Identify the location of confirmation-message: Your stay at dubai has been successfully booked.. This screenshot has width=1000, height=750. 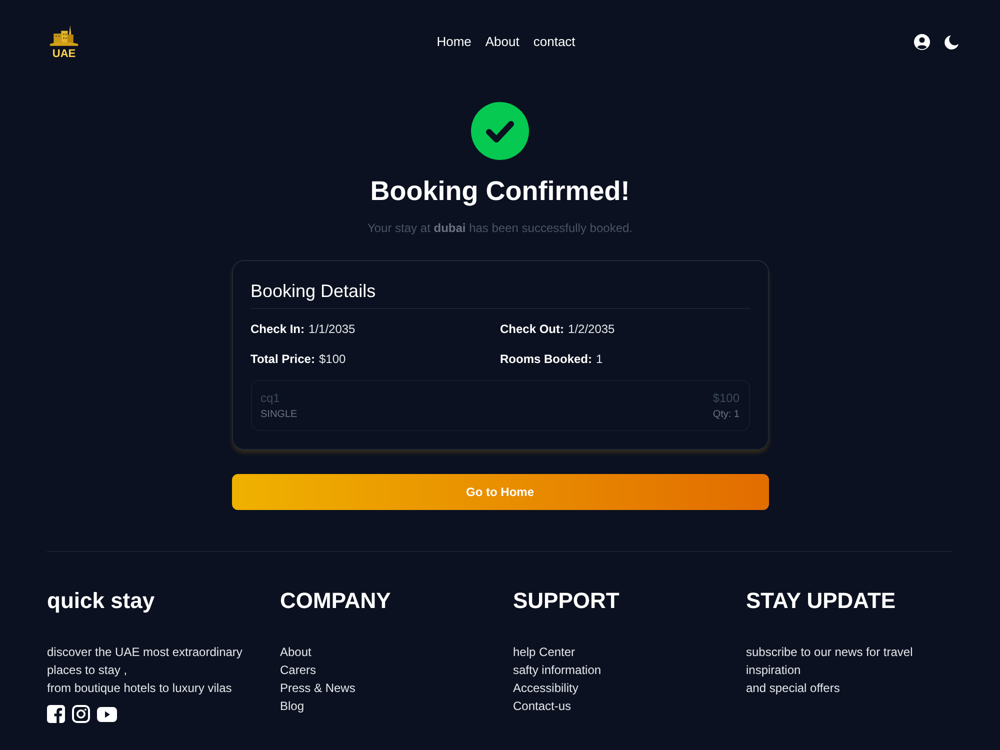
(500, 228).